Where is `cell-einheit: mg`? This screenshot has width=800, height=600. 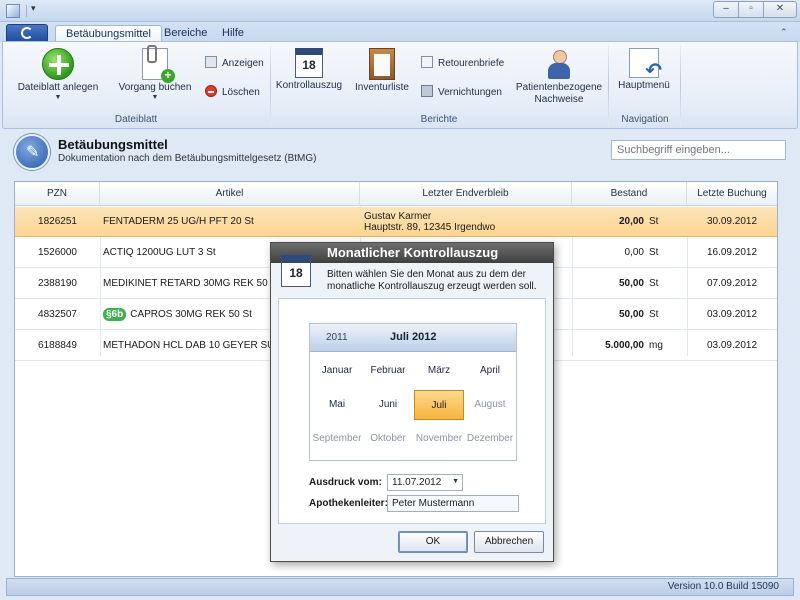
cell-einheit: mg is located at coordinates (656, 345).